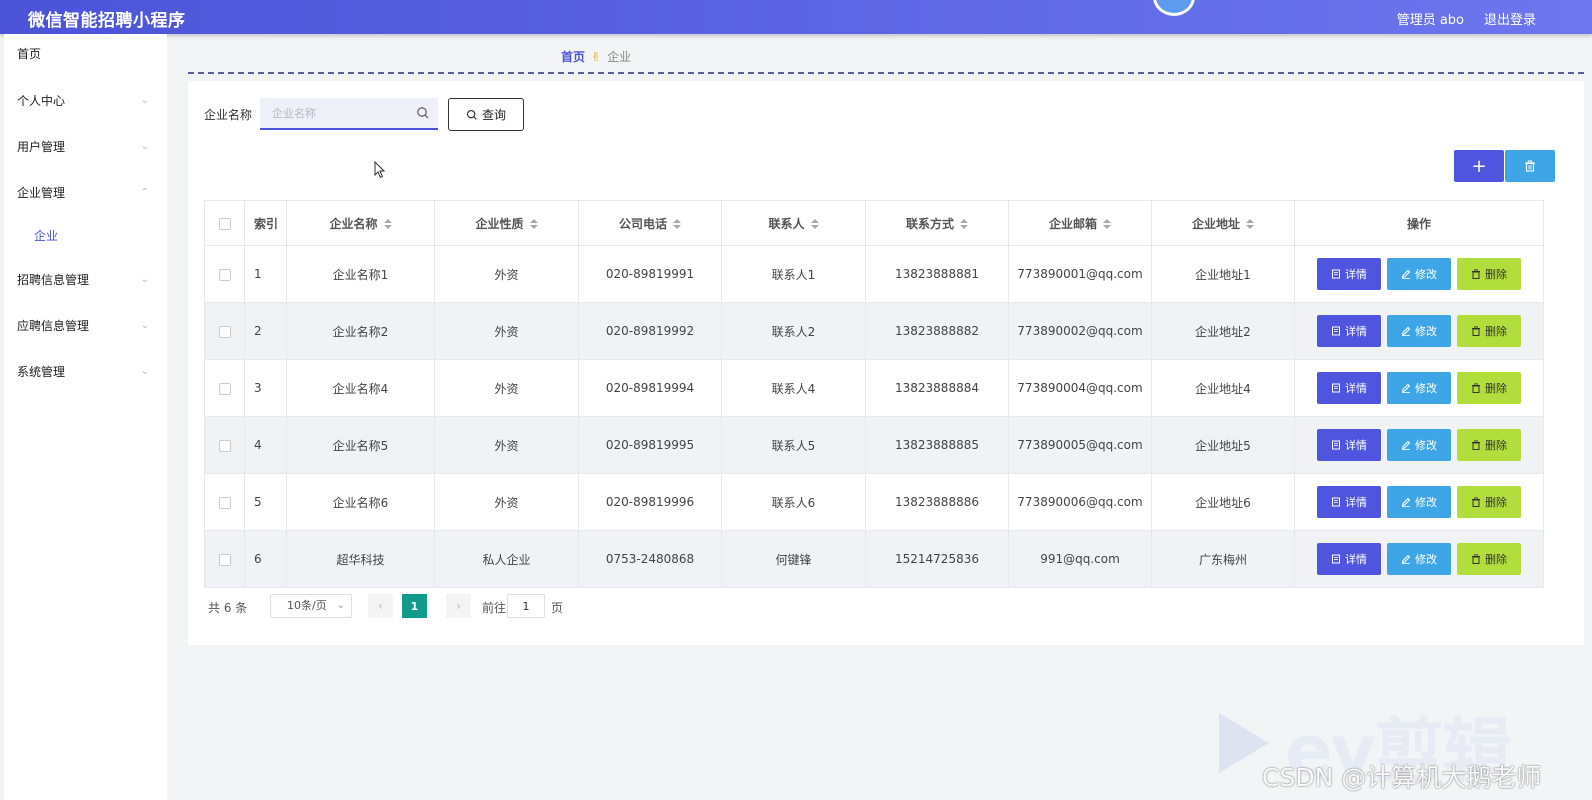 The image size is (1592, 800). Describe the element at coordinates (642, 223) in the screenshot. I see `column-header-label: 公司电话` at that location.